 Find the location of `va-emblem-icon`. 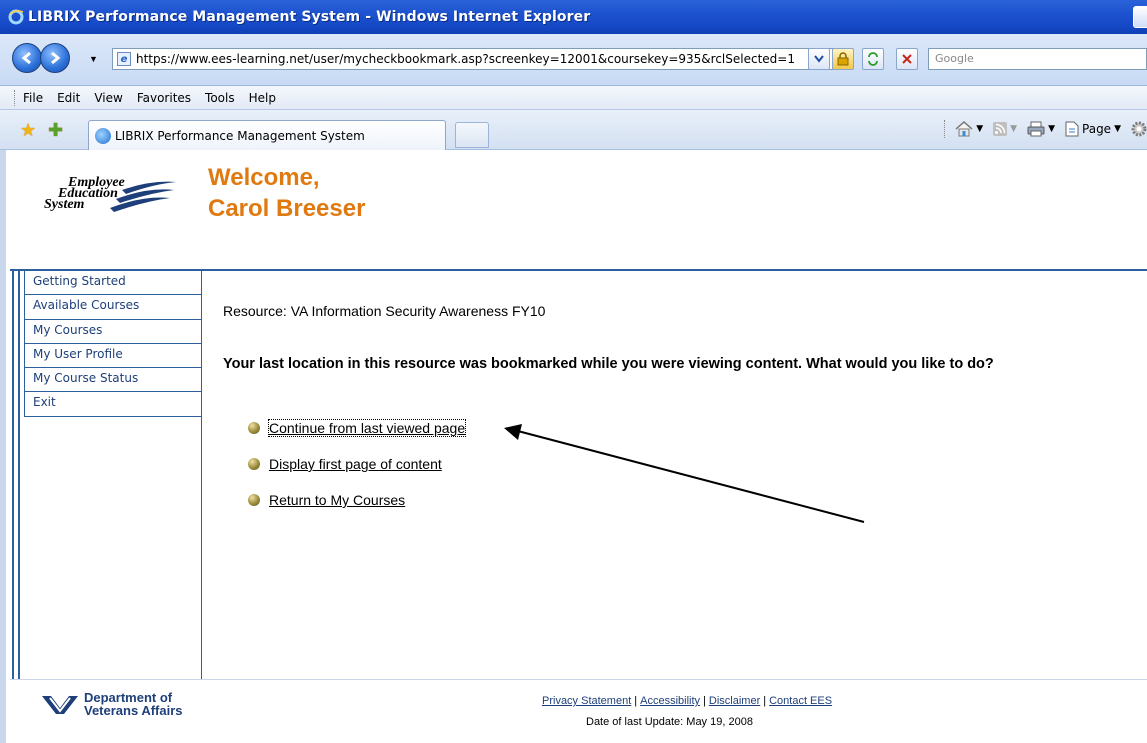

va-emblem-icon is located at coordinates (60, 705).